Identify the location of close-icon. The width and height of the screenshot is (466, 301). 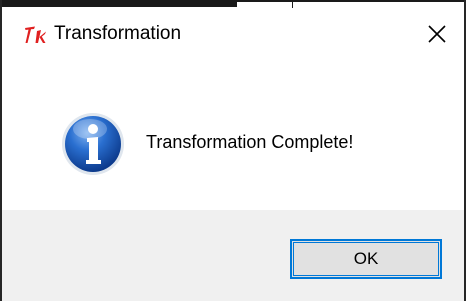
(437, 34).